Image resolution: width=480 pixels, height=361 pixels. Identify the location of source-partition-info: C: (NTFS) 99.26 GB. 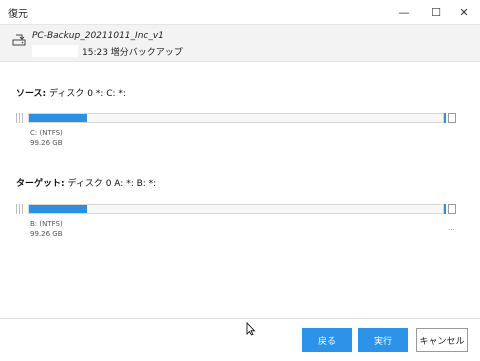
(46, 138).